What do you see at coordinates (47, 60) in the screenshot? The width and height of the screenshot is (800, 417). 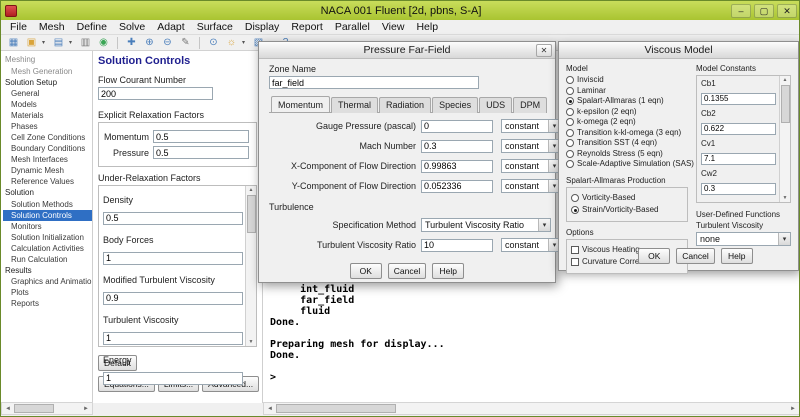 I see `tree-section-meshing: Meshing` at bounding box center [47, 60].